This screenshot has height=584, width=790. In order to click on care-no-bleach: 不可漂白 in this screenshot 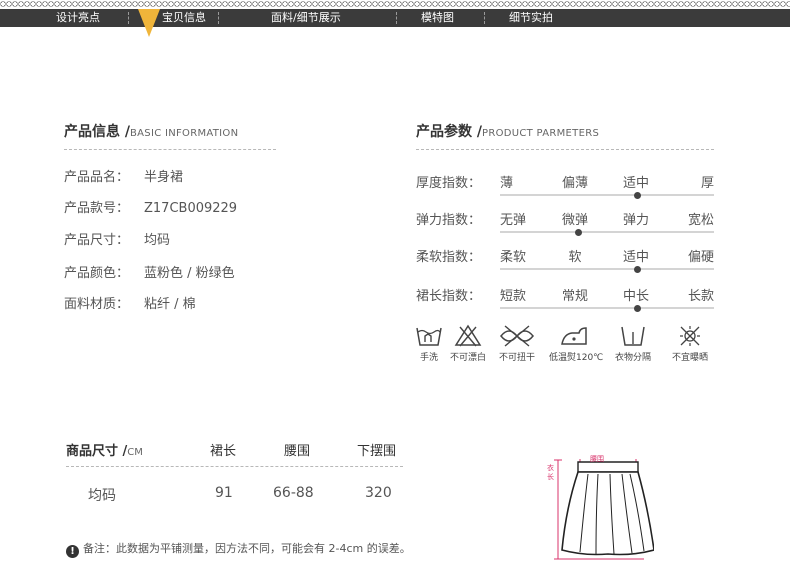, I will do `click(468, 343)`.